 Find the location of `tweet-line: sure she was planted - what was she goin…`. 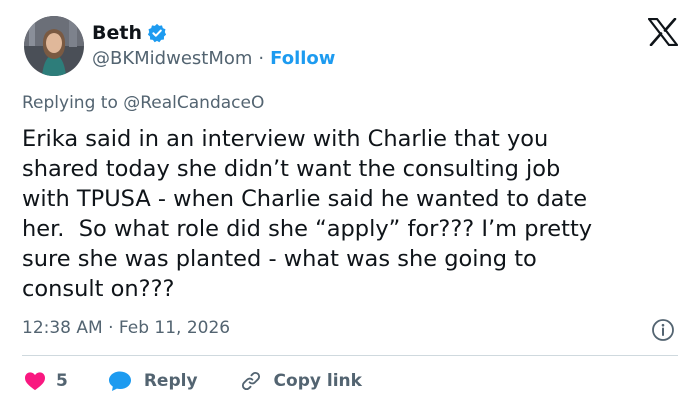

tweet-line: sure she was planted - what was she goin… is located at coordinates (279, 259).